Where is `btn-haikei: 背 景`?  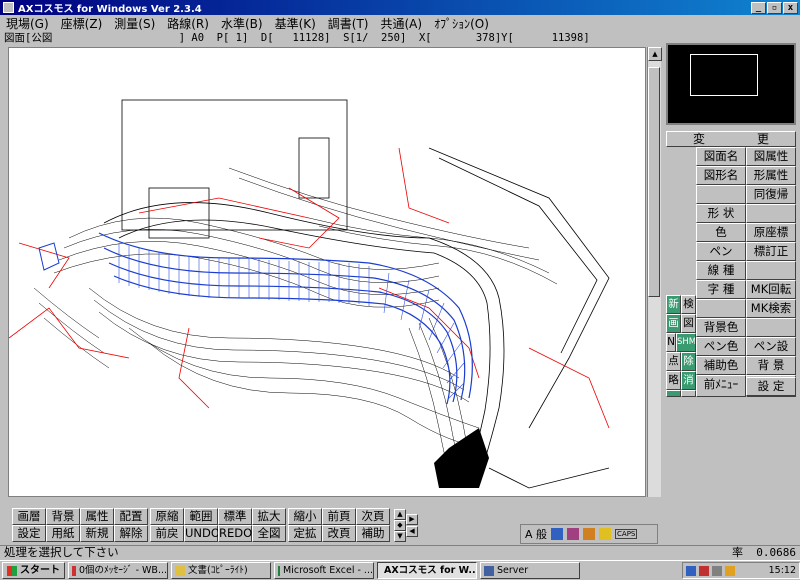
btn-haikei: 背 景 is located at coordinates (771, 365).